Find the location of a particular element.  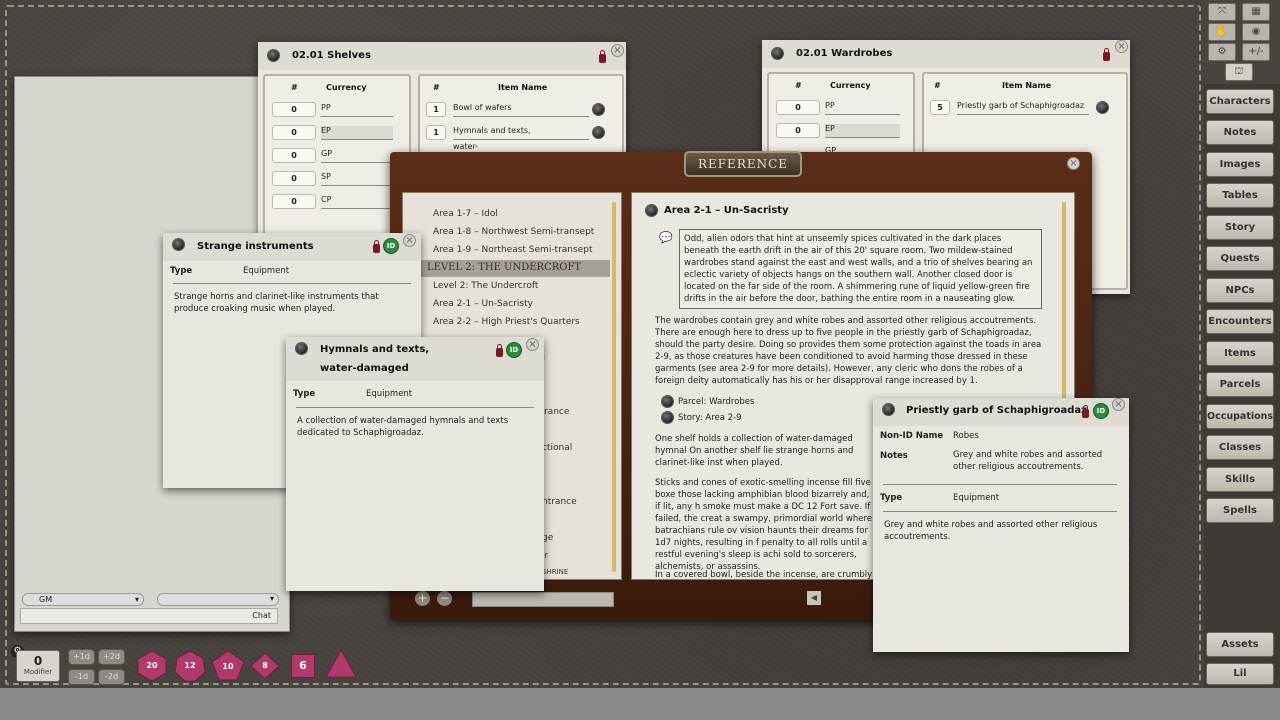

chat-input: Chat is located at coordinates (149, 616).